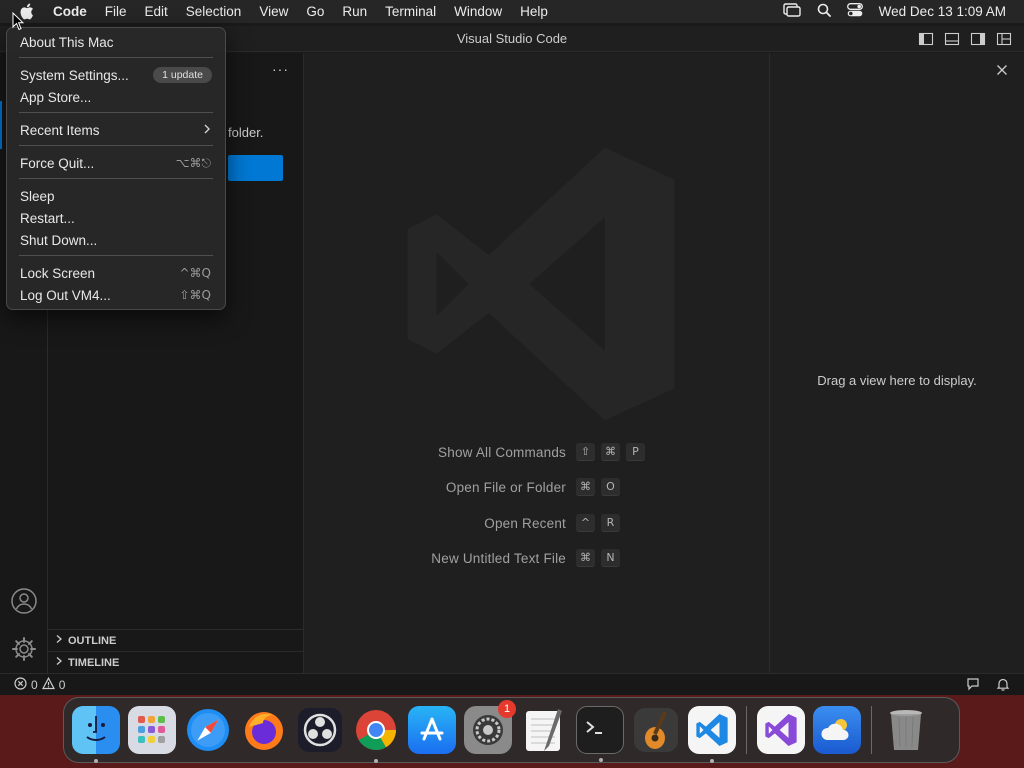 This screenshot has height=768, width=1024. What do you see at coordinates (432, 730) in the screenshot?
I see `dock-app-store-icon` at bounding box center [432, 730].